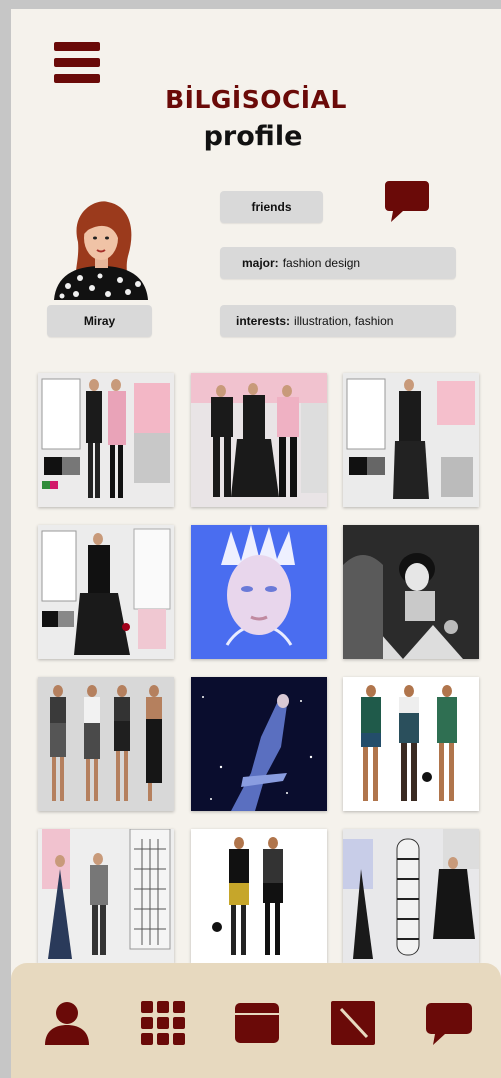 Image resolution: width=501 pixels, height=1078 pixels. Describe the element at coordinates (263, 321) in the screenshot. I see `interests-label: interests:` at that location.